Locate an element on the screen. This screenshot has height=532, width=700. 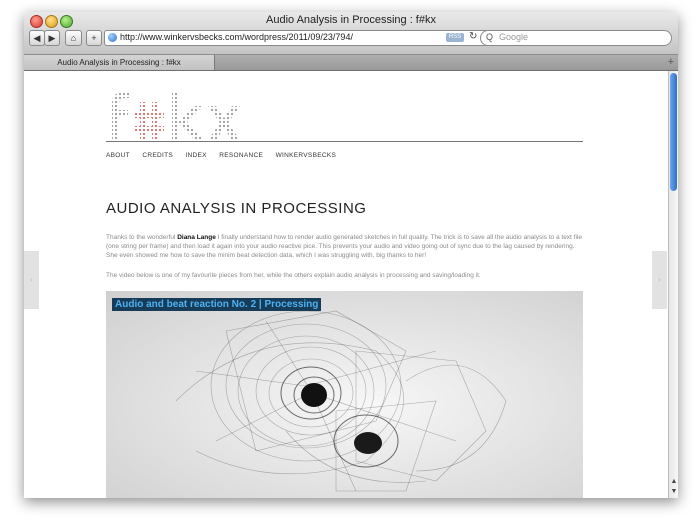
search-field: Q Google is located at coordinates (576, 38).